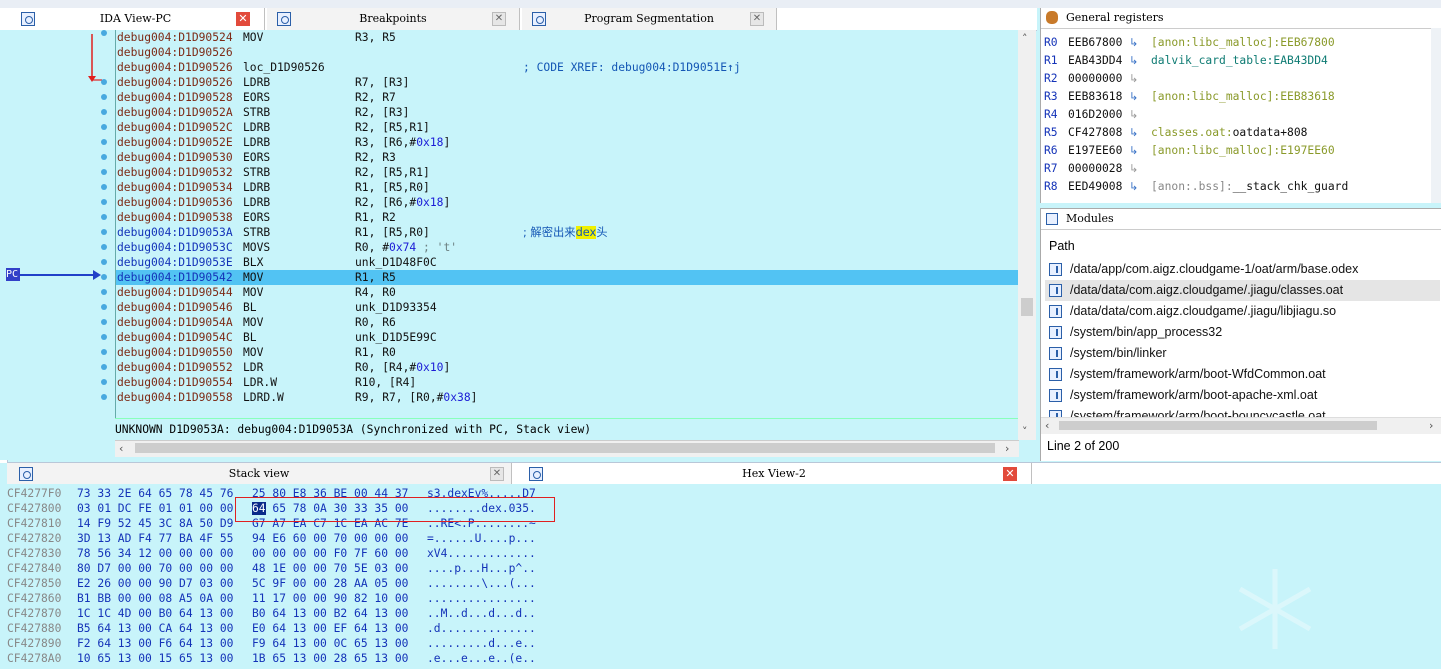  Describe the element at coordinates (330, 553) in the screenshot. I see `hex-bytes: 00 00 00 00 F0 7F 60 00` at that location.